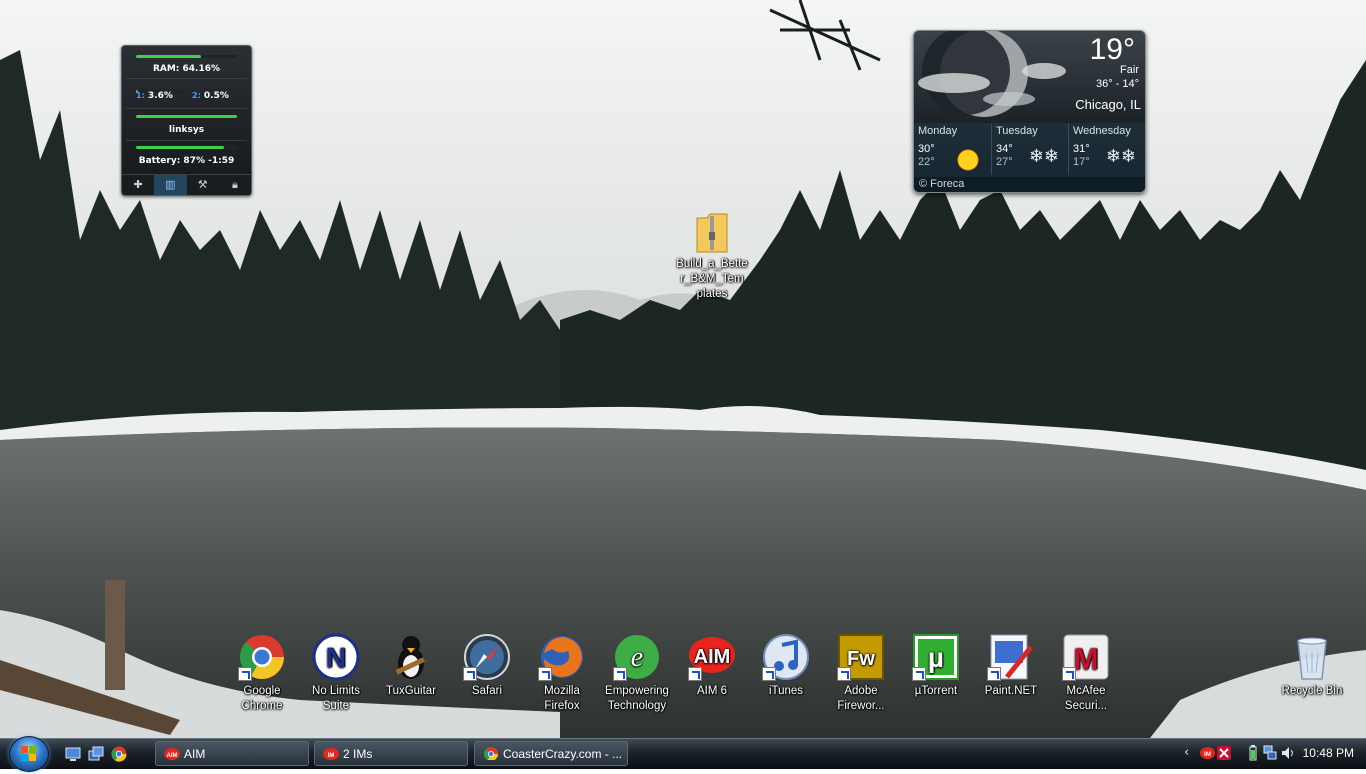 The image size is (1366, 774). I want to click on svg-text: µ, so click(936, 657).